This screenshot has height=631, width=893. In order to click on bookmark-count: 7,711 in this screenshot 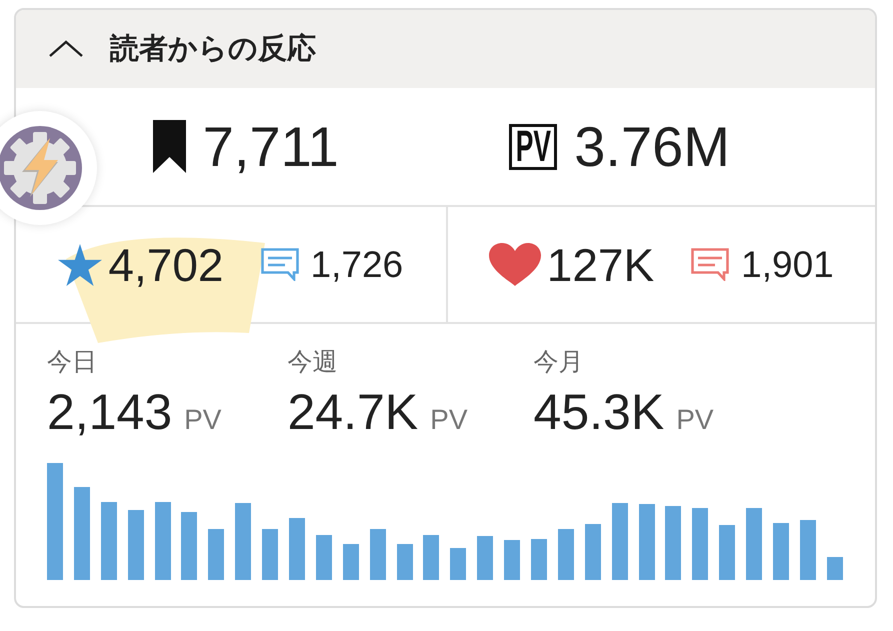, I will do `click(270, 146)`.